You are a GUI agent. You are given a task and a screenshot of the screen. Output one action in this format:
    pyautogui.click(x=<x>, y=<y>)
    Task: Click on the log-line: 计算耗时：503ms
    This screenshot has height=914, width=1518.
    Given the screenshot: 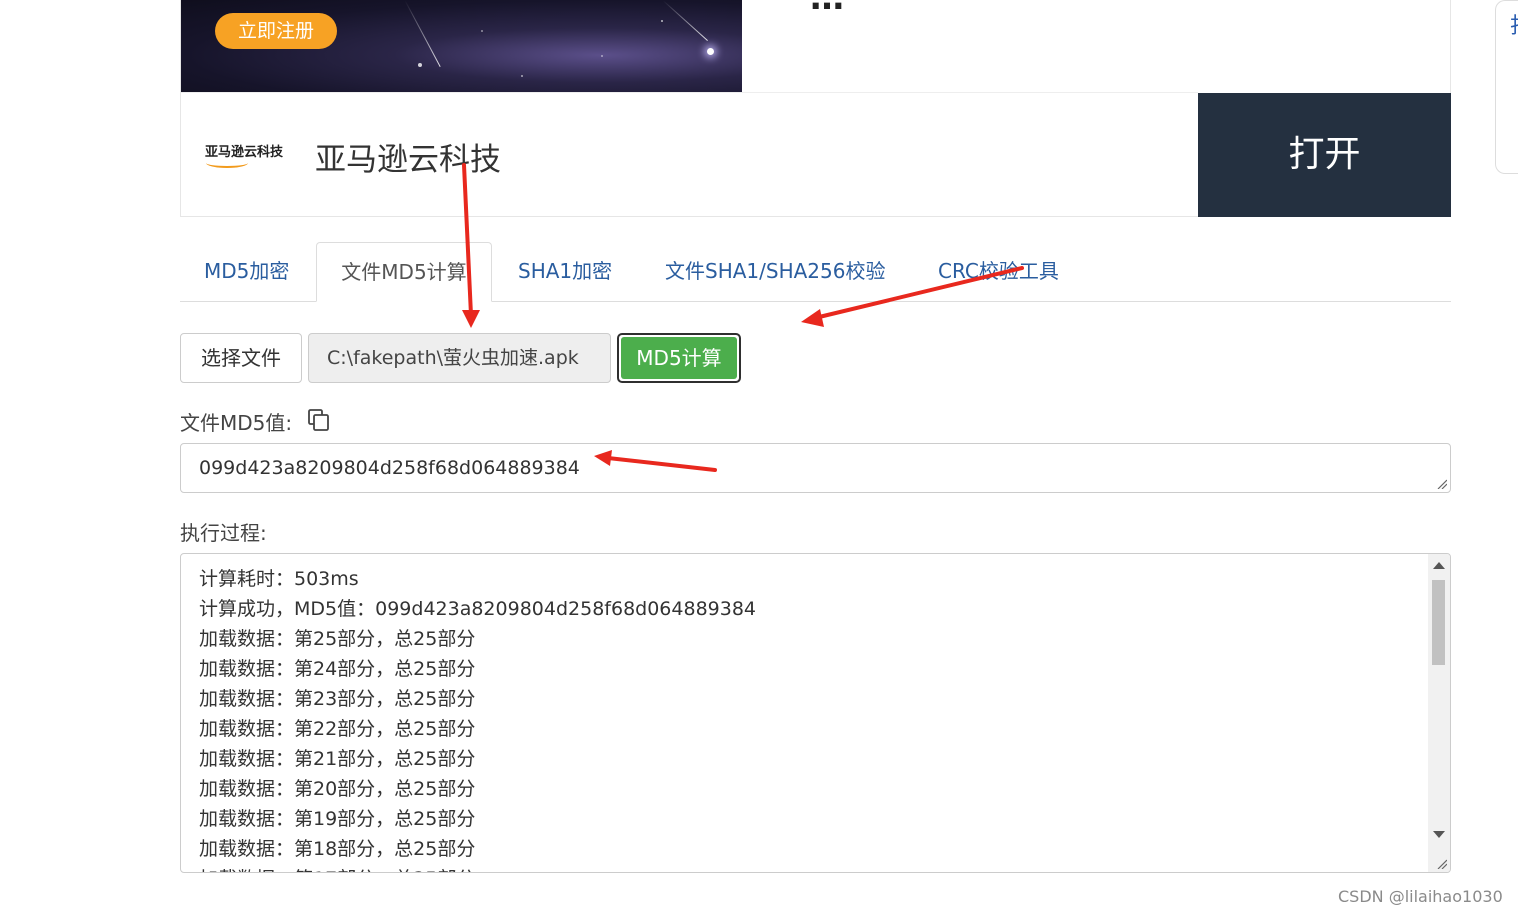 What is the action you would take?
    pyautogui.click(x=279, y=579)
    